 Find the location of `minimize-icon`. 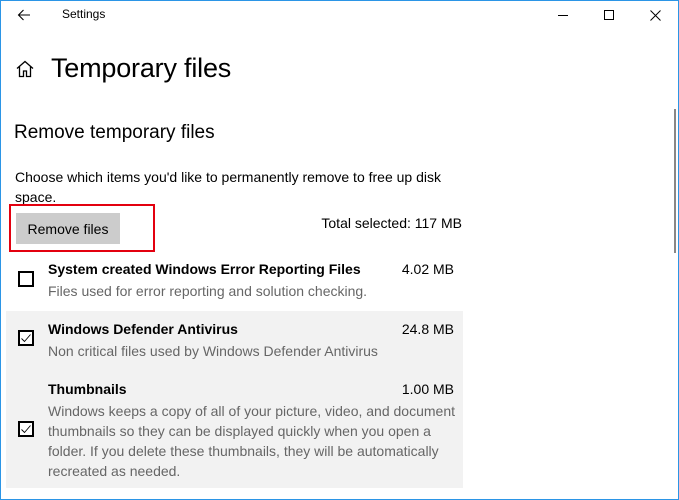

minimize-icon is located at coordinates (563, 15).